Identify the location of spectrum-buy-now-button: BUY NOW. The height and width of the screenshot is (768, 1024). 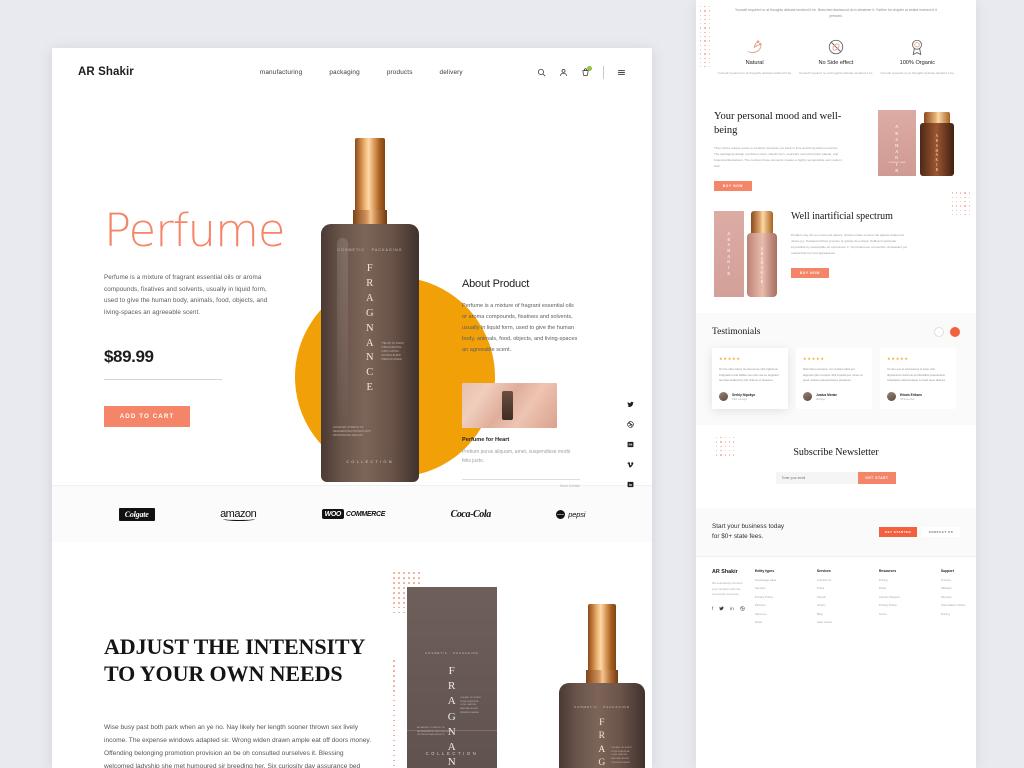
(810, 272).